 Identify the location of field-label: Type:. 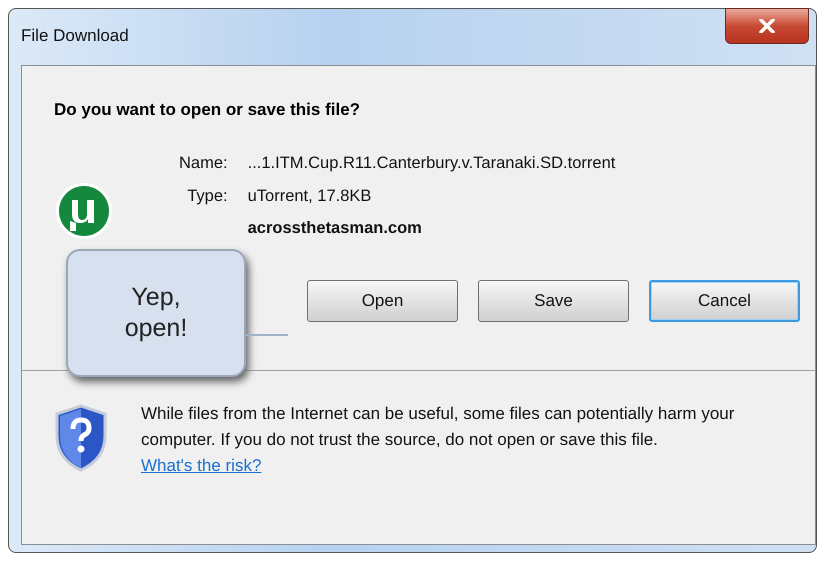
(207, 196).